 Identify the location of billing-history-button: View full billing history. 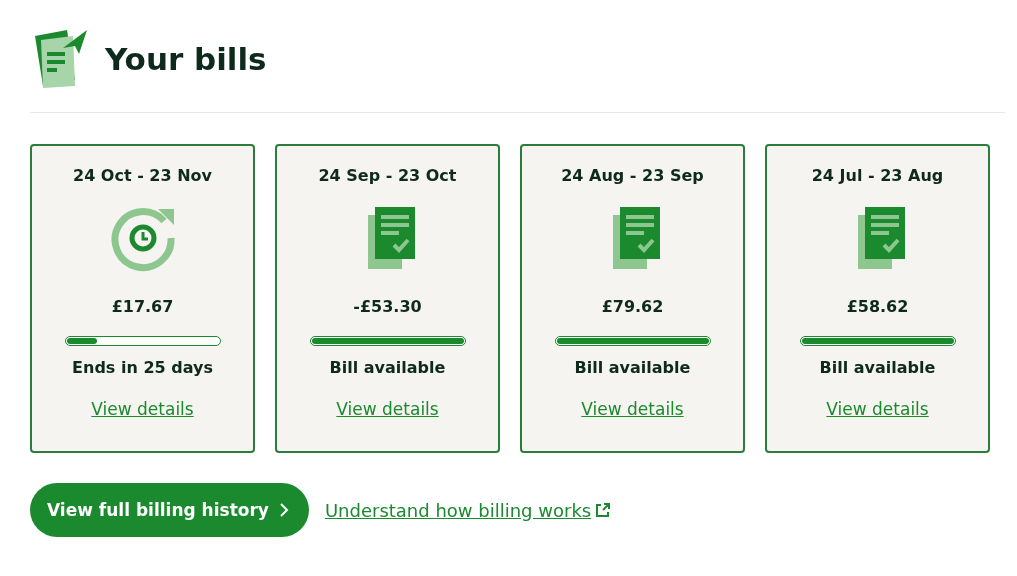
(169, 510).